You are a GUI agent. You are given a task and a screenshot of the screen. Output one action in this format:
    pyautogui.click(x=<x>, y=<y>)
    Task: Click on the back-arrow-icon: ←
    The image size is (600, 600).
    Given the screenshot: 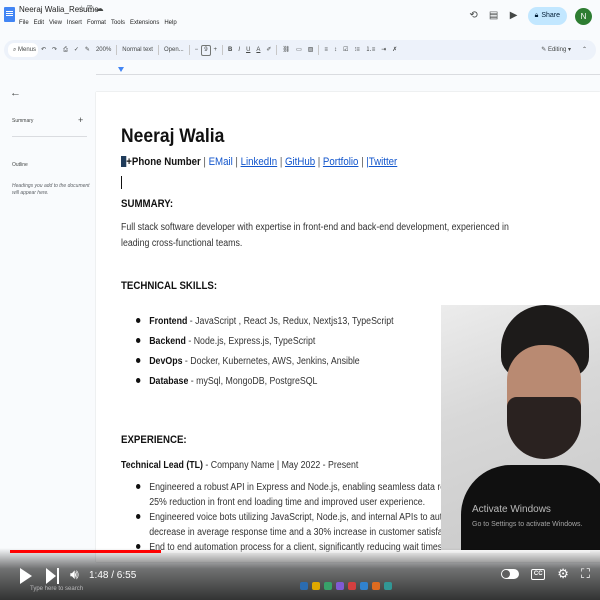 What is the action you would take?
    pyautogui.click(x=15, y=93)
    